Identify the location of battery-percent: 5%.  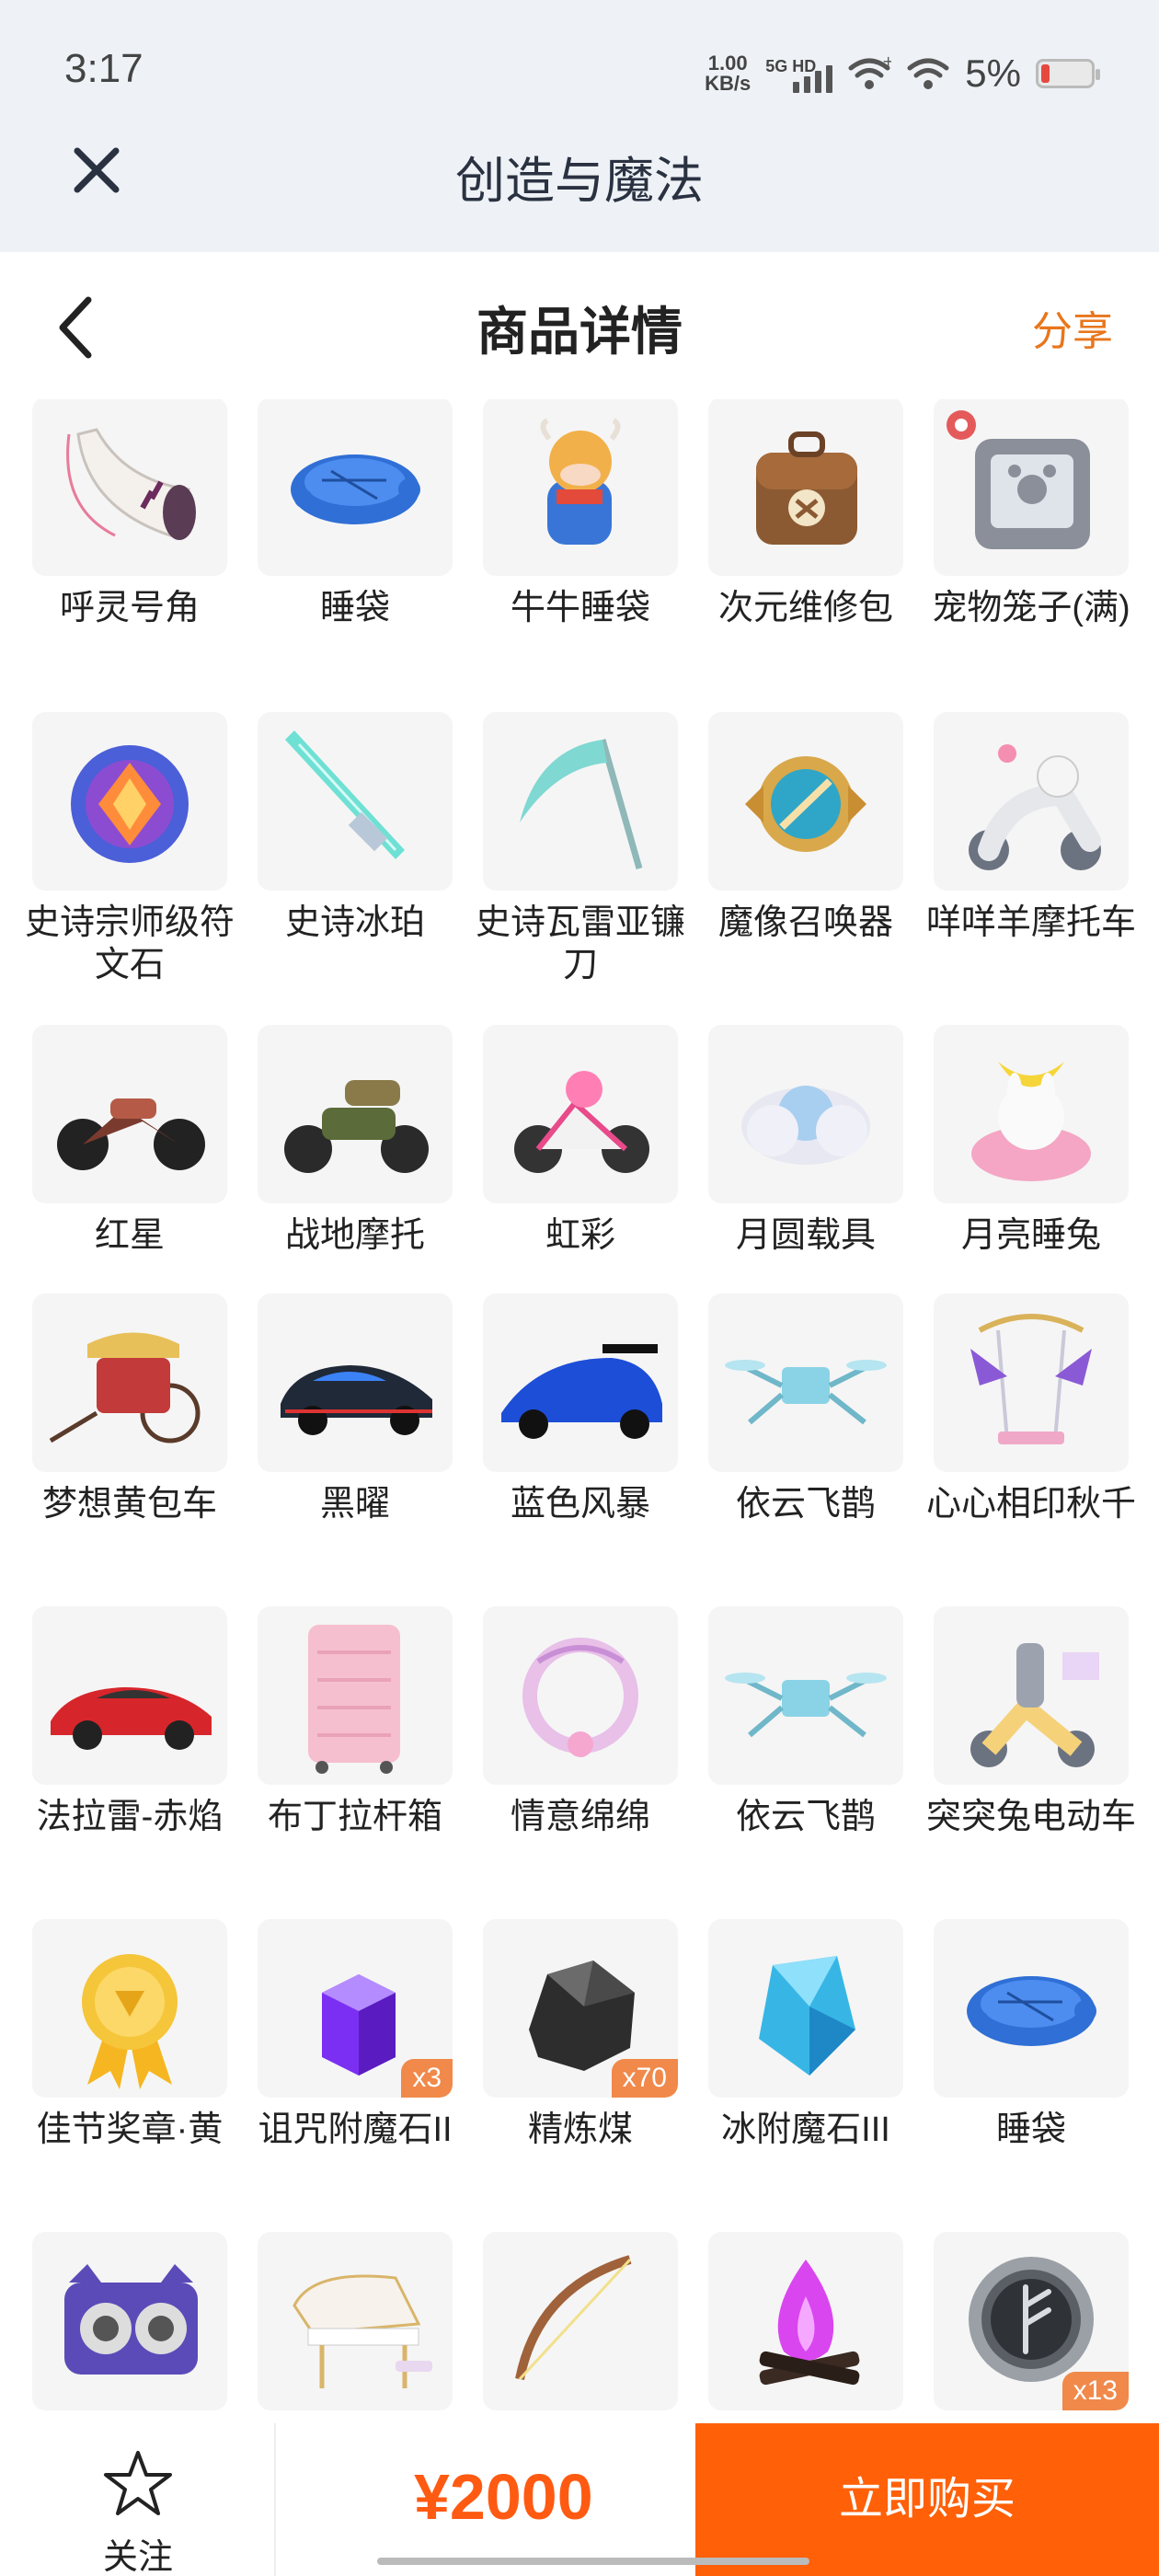
(993, 73).